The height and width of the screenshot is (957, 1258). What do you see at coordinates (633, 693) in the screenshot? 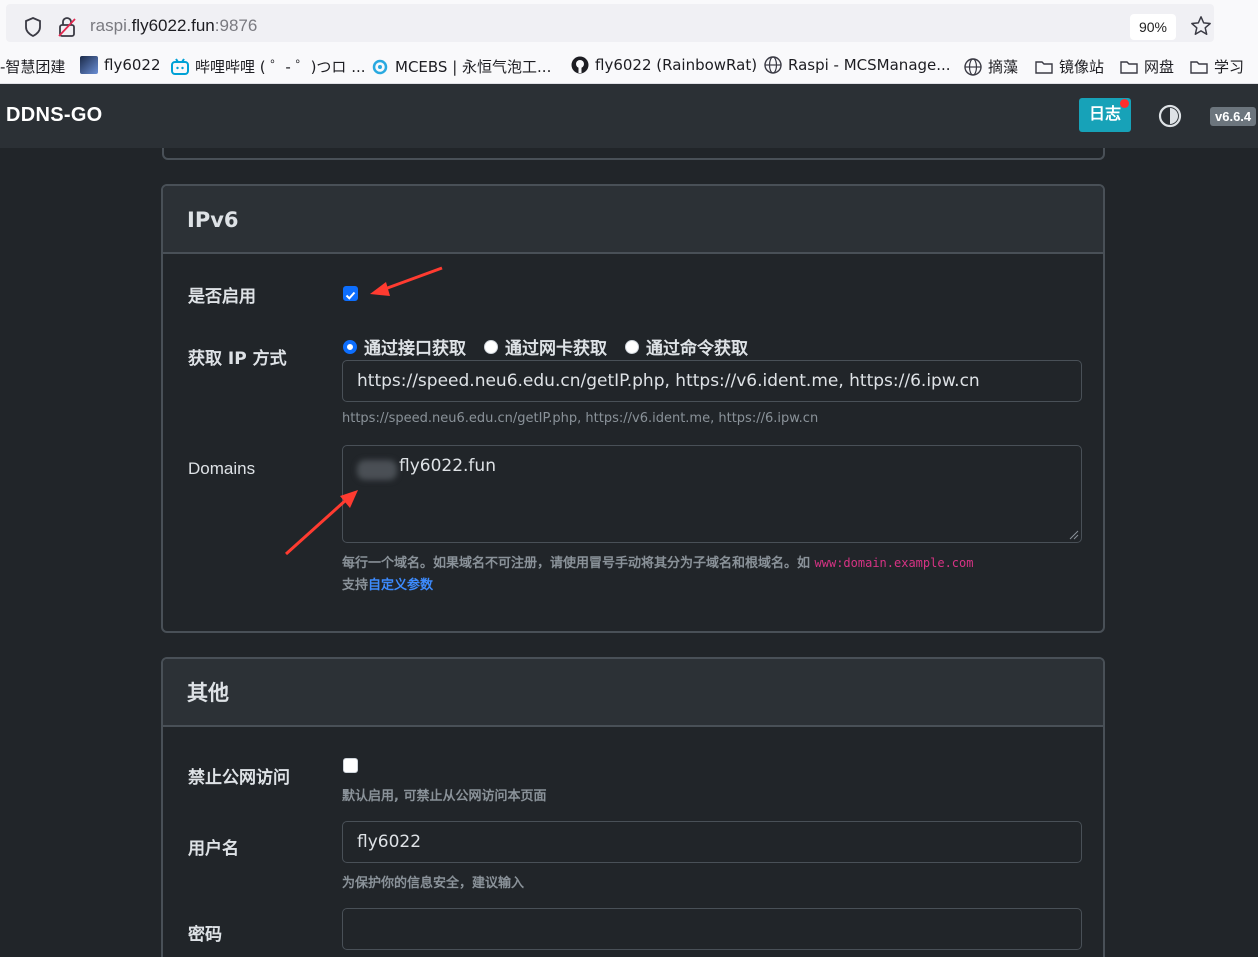
I see `other-card-title: 其他` at bounding box center [633, 693].